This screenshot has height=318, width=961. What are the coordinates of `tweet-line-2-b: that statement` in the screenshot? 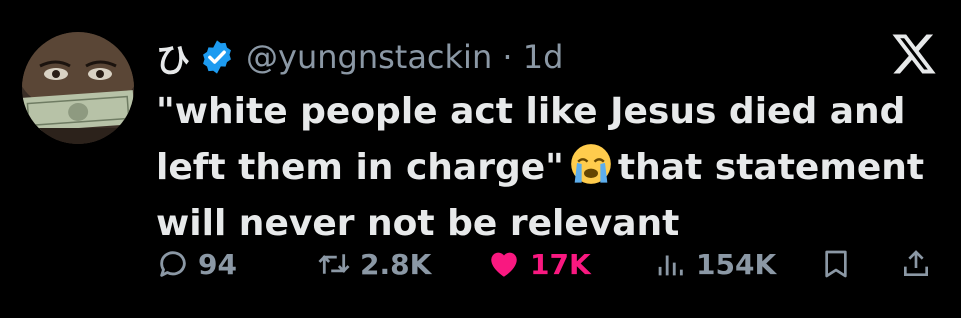 It's located at (771, 167).